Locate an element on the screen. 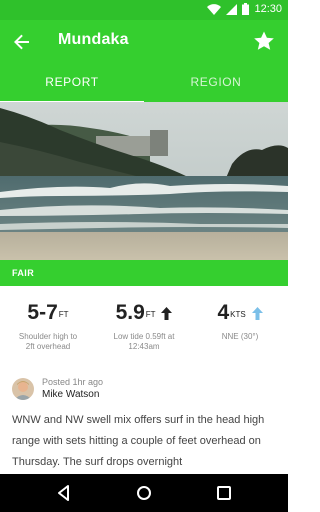 The image size is (320, 512). nav-home-button is located at coordinates (144, 493).